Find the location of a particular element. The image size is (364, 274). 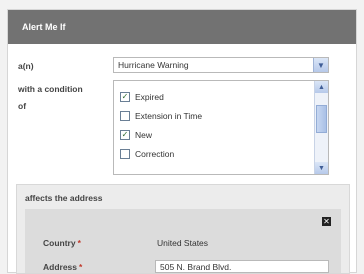

country-value: United States is located at coordinates (183, 243).